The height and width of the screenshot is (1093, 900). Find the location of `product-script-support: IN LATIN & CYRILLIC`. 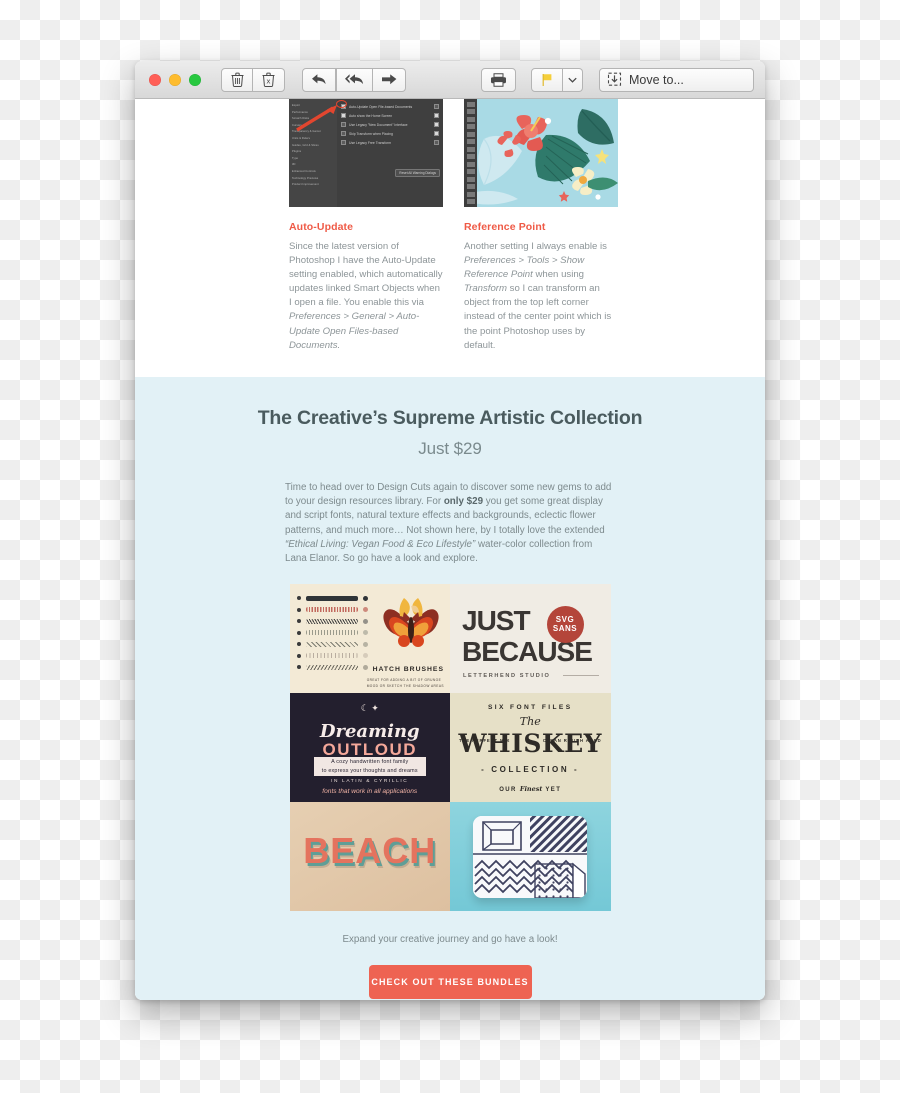

product-script-support: IN LATIN & CYRILLIC is located at coordinates (370, 781).